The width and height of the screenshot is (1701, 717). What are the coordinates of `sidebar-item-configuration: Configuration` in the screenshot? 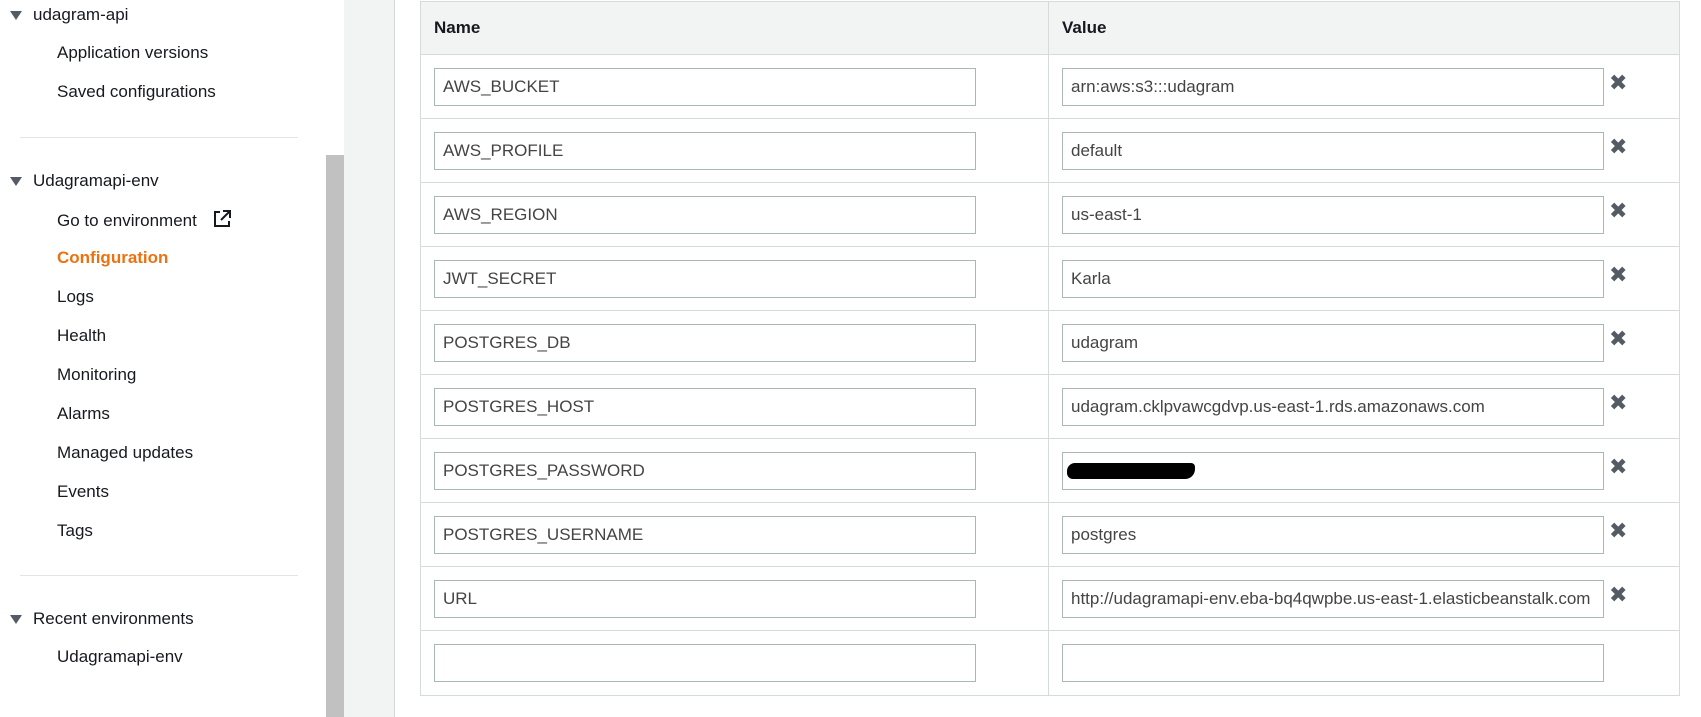 It's located at (112, 258).